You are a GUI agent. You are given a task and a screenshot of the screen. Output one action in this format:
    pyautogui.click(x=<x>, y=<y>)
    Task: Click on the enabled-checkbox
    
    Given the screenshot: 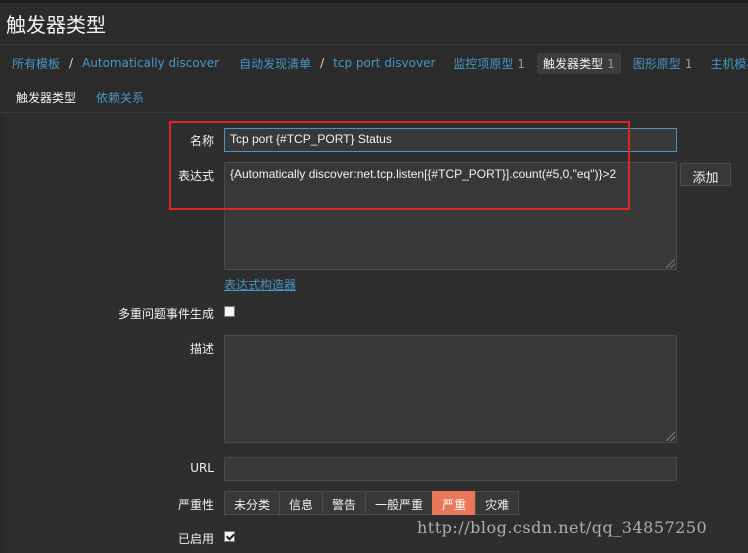 What is the action you would take?
    pyautogui.click(x=229, y=536)
    